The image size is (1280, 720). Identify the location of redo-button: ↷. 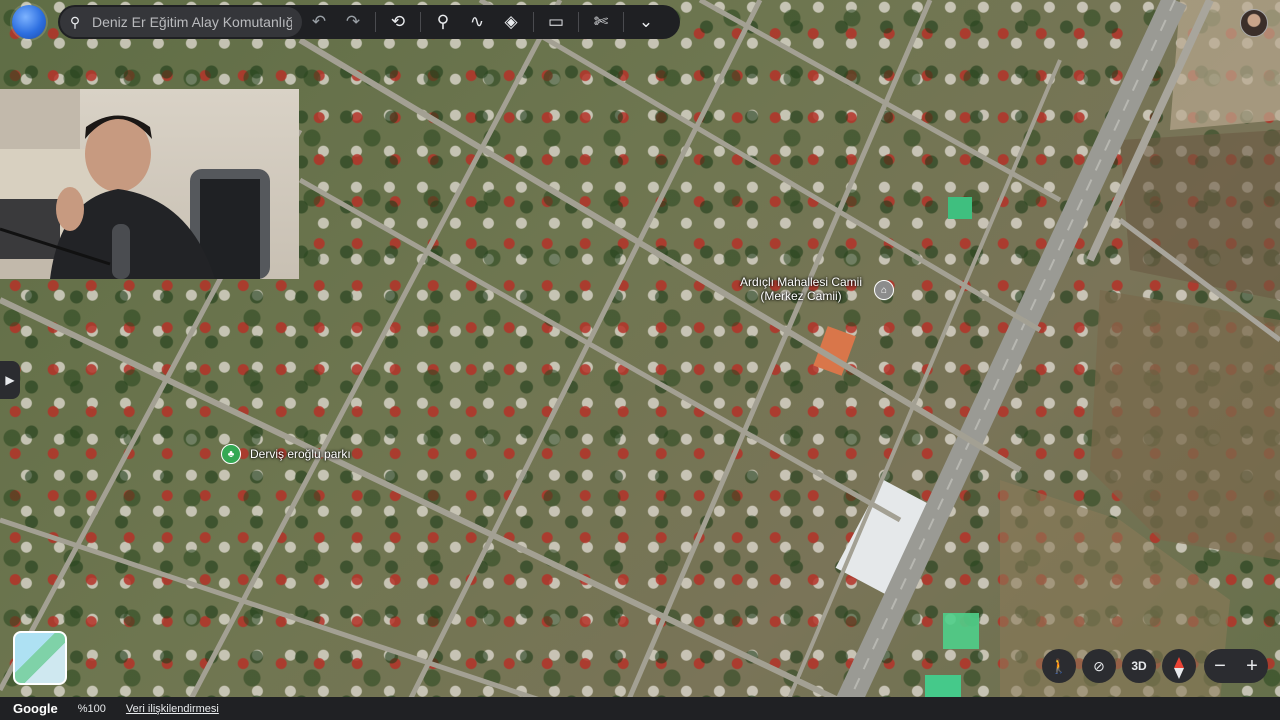
(353, 22).